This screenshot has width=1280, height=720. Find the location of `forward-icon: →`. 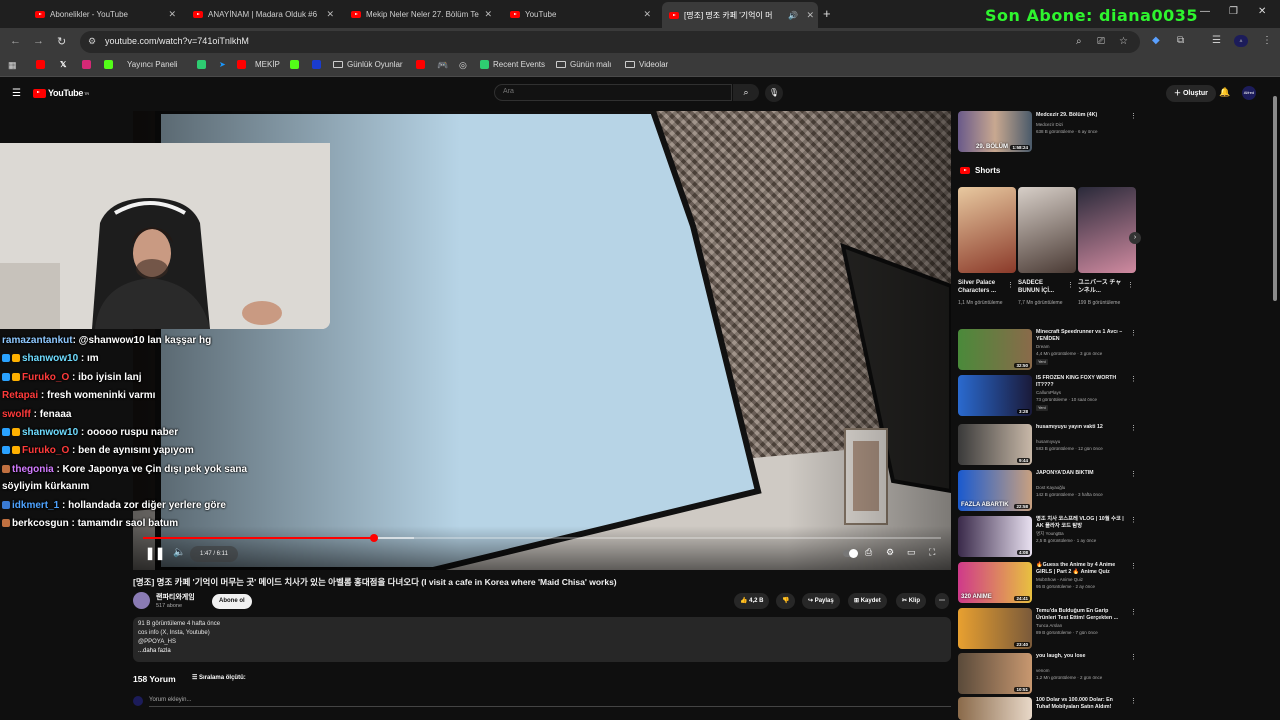

forward-icon: → is located at coordinates (38, 41).